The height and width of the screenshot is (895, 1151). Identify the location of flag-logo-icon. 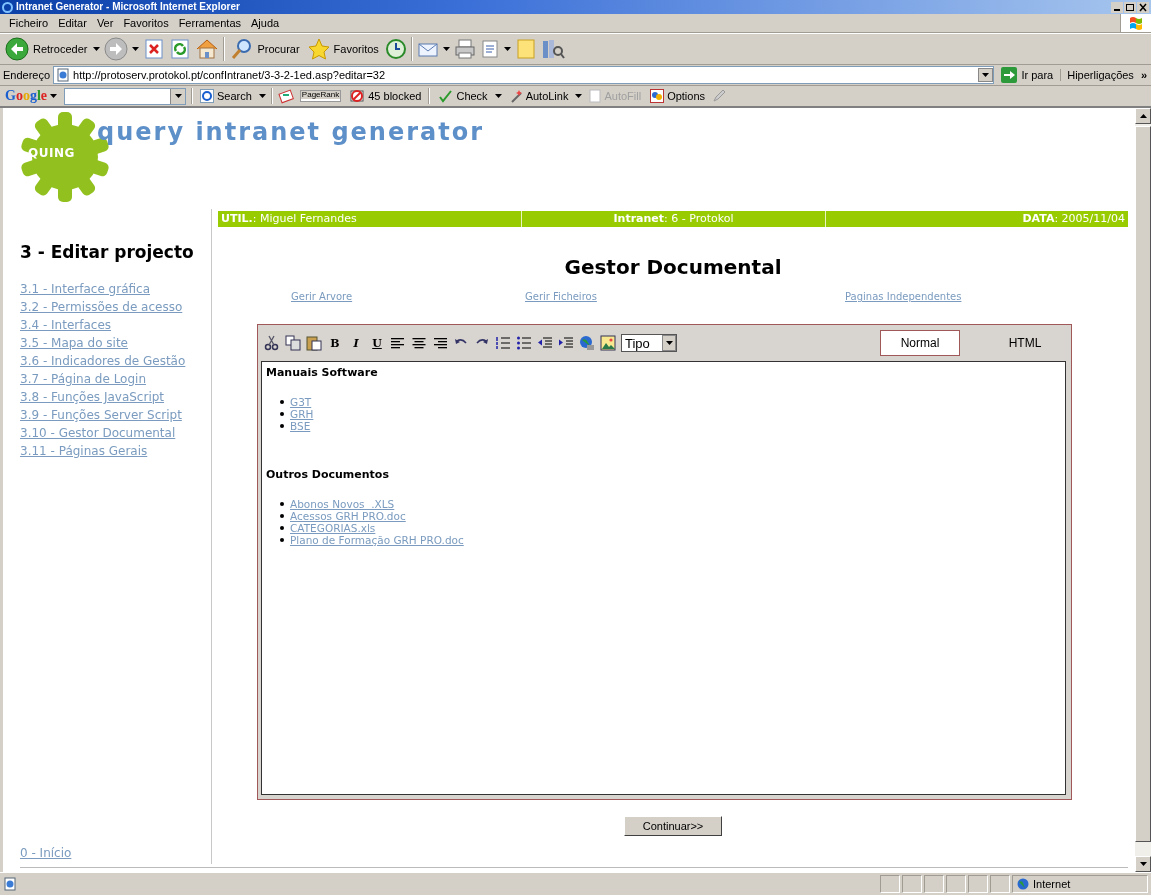
(1136, 23).